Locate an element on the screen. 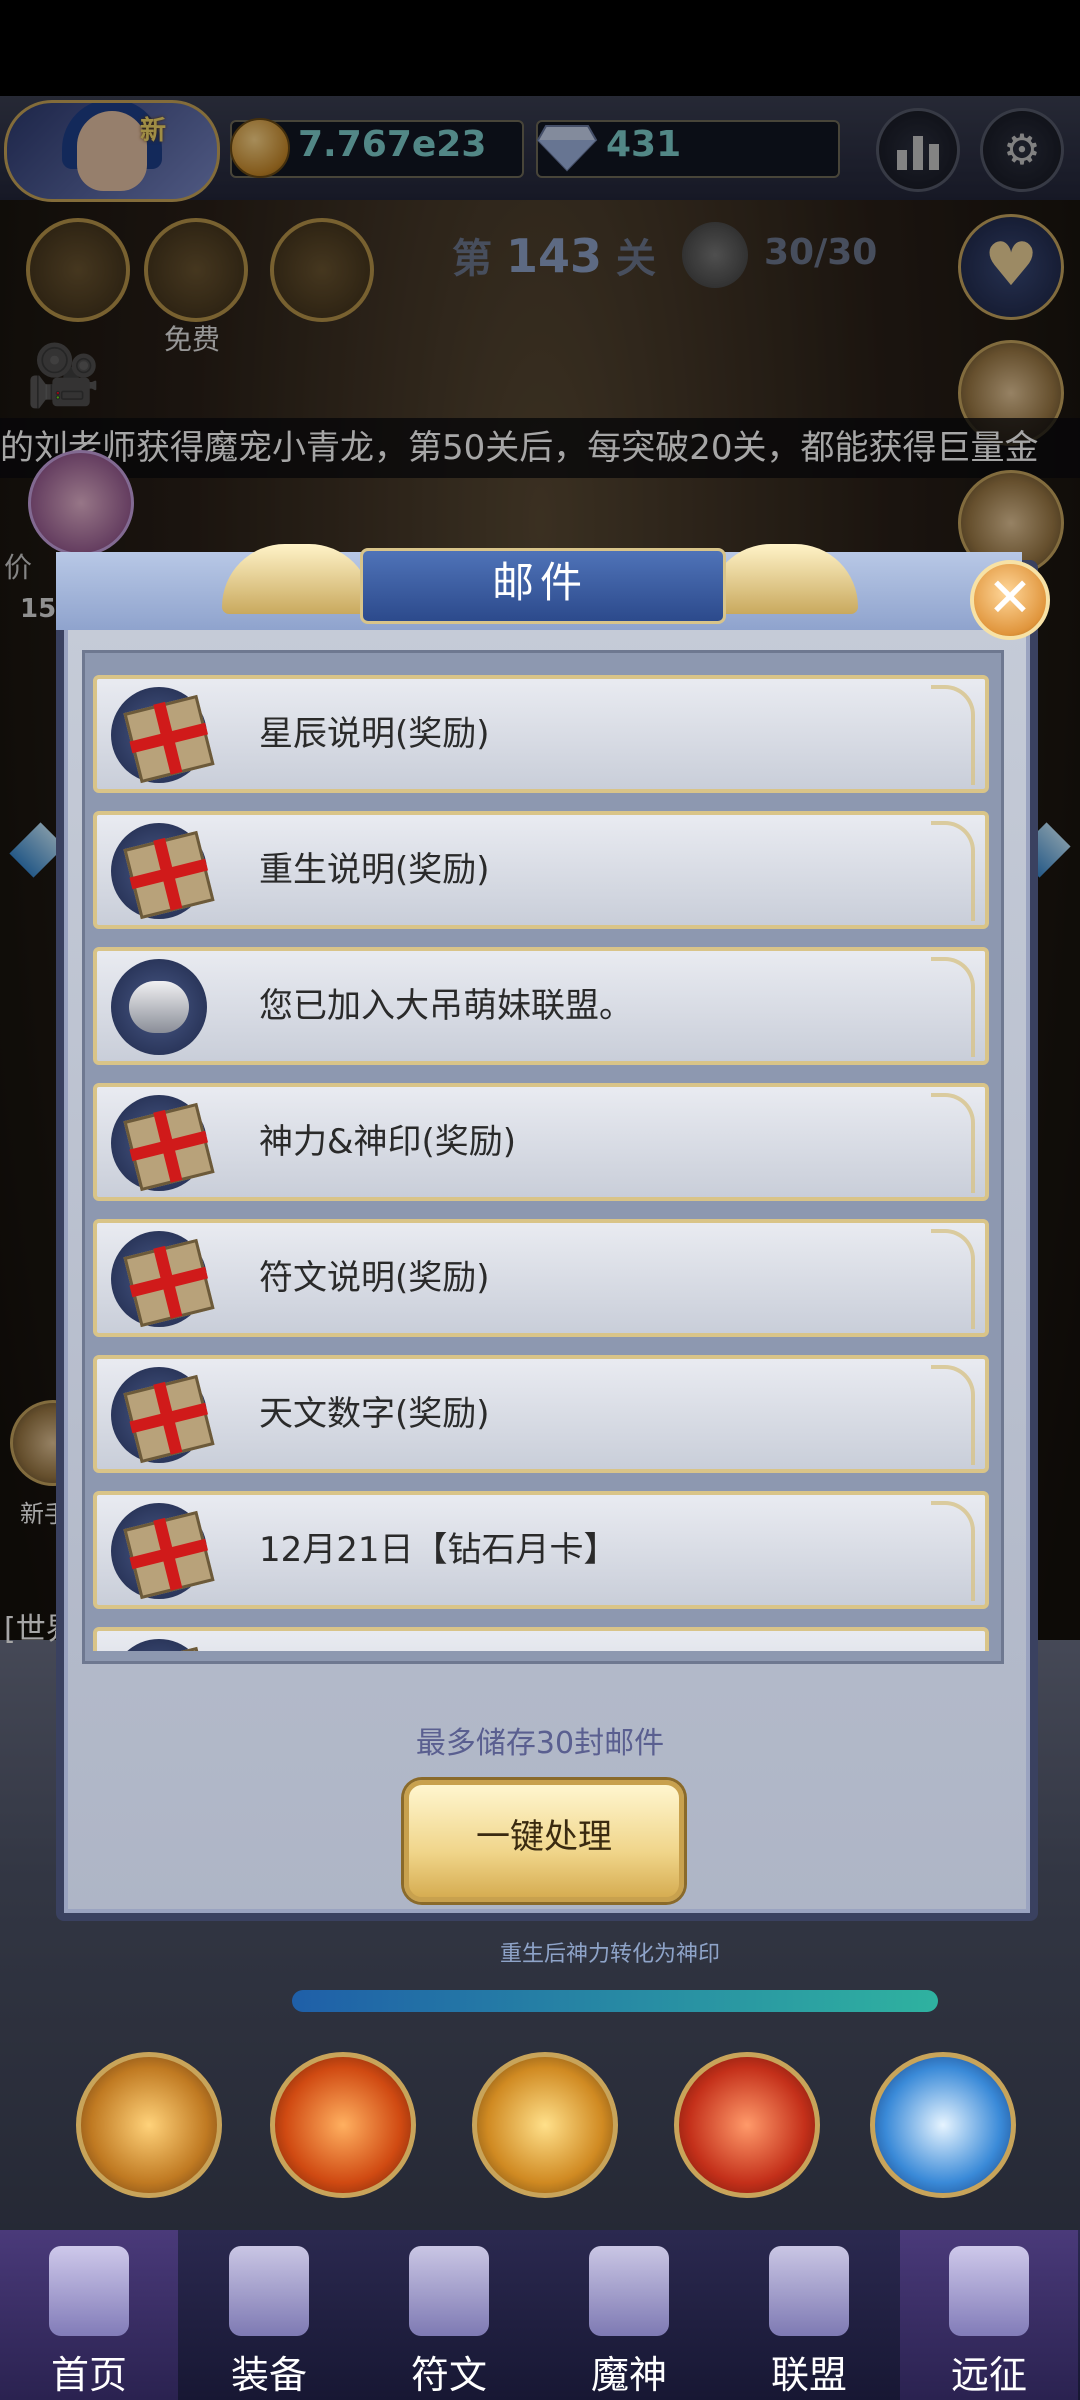 The width and height of the screenshot is (1080, 2400). mail-dialog-title: 邮件 is located at coordinates (539, 582).